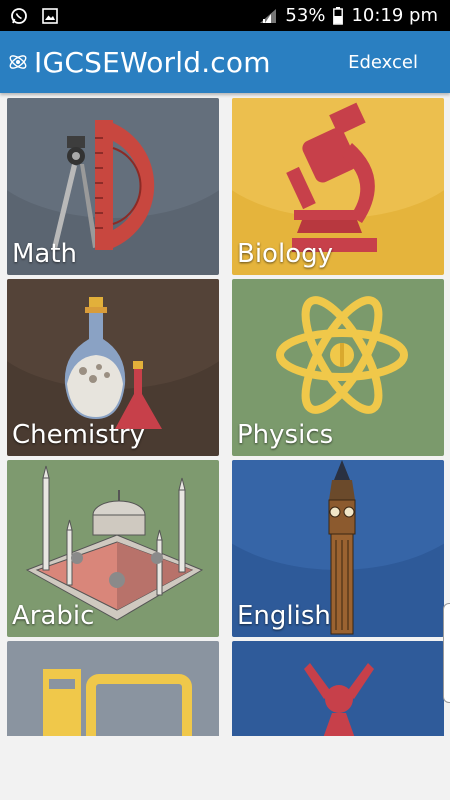  I want to click on image-icon, so click(50, 15).